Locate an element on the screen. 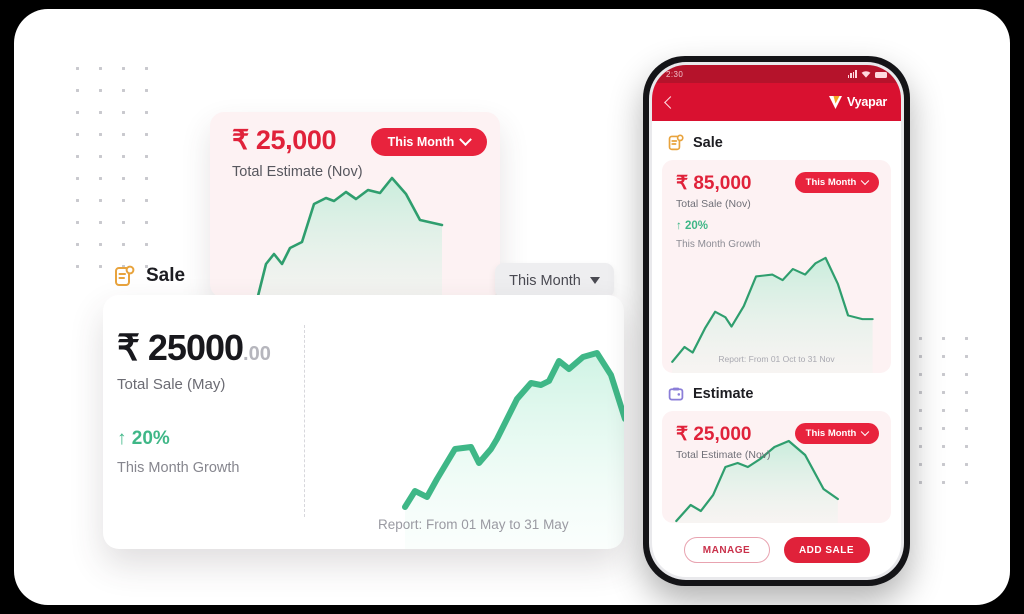 This screenshot has height=614, width=1024. back-chevron-icon is located at coordinates (670, 102).